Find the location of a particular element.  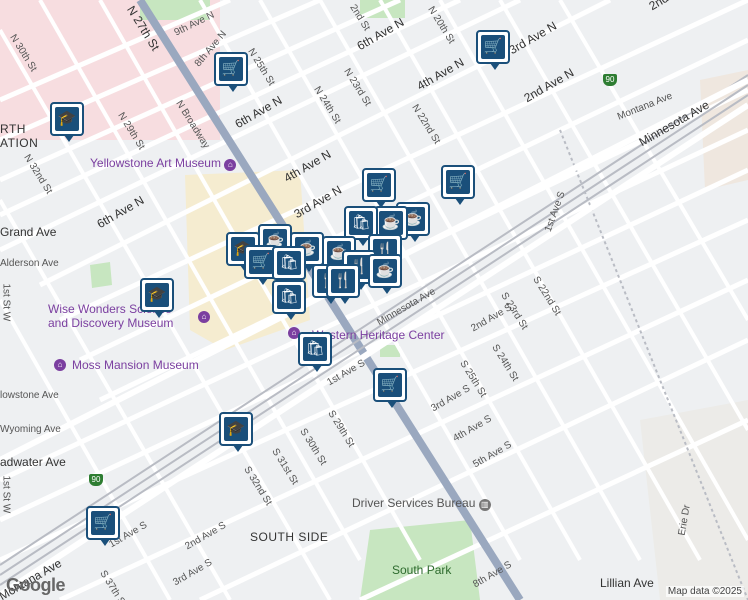

poi-moss-mansion-museum: Moss Mansion Museum is located at coordinates (135, 365).